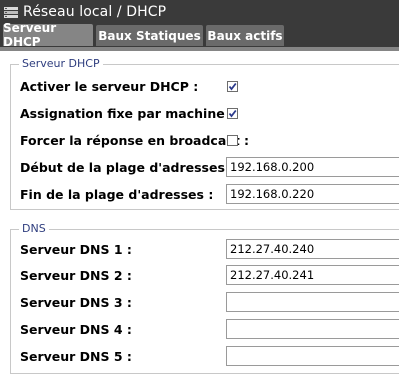  What do you see at coordinates (312, 356) in the screenshot?
I see `dns-5-input` at bounding box center [312, 356].